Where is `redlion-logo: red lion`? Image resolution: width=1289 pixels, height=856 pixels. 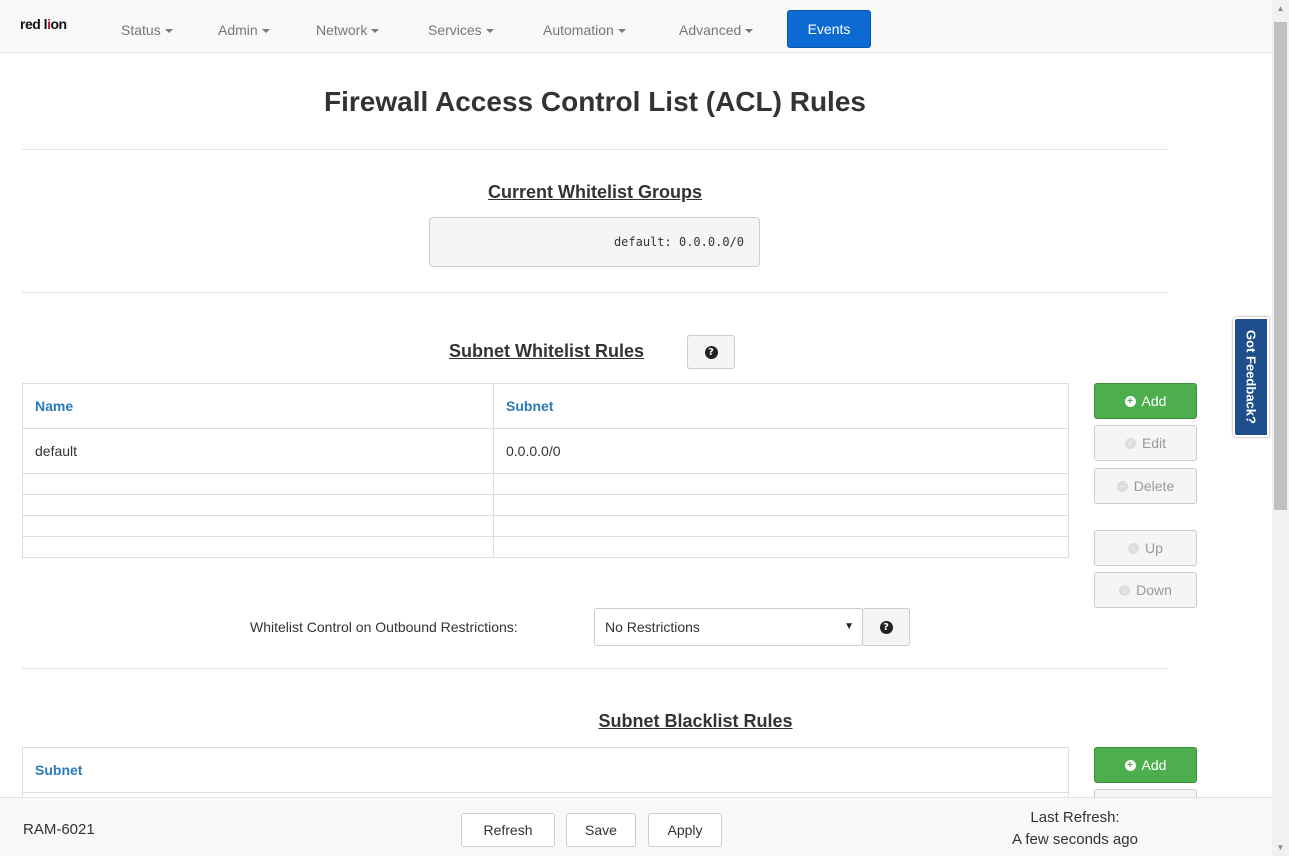 redlion-logo: red lion is located at coordinates (43, 24).